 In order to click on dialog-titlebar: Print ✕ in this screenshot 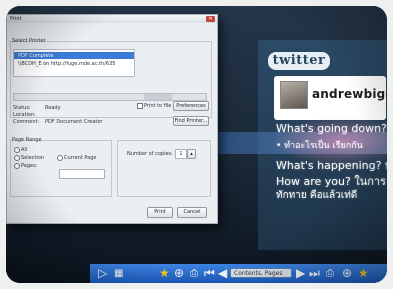, I will do `click(112, 19)`.